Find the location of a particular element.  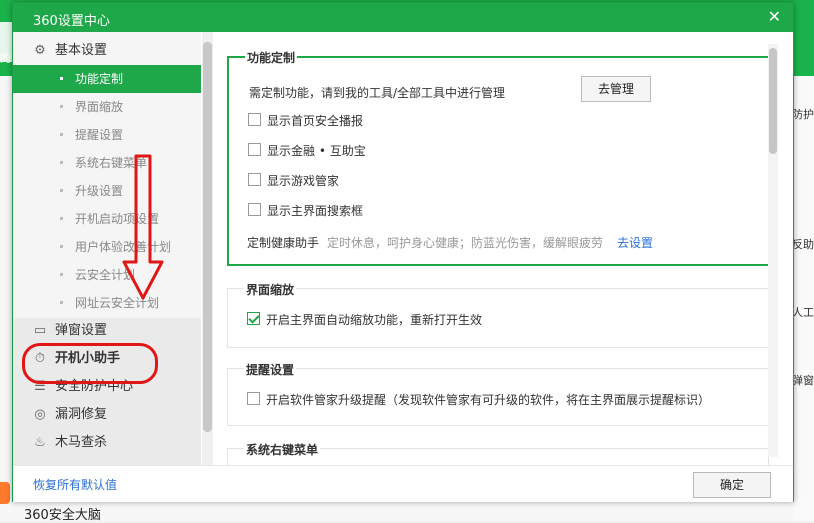

section-title: 功能定制 is located at coordinates (271, 57).